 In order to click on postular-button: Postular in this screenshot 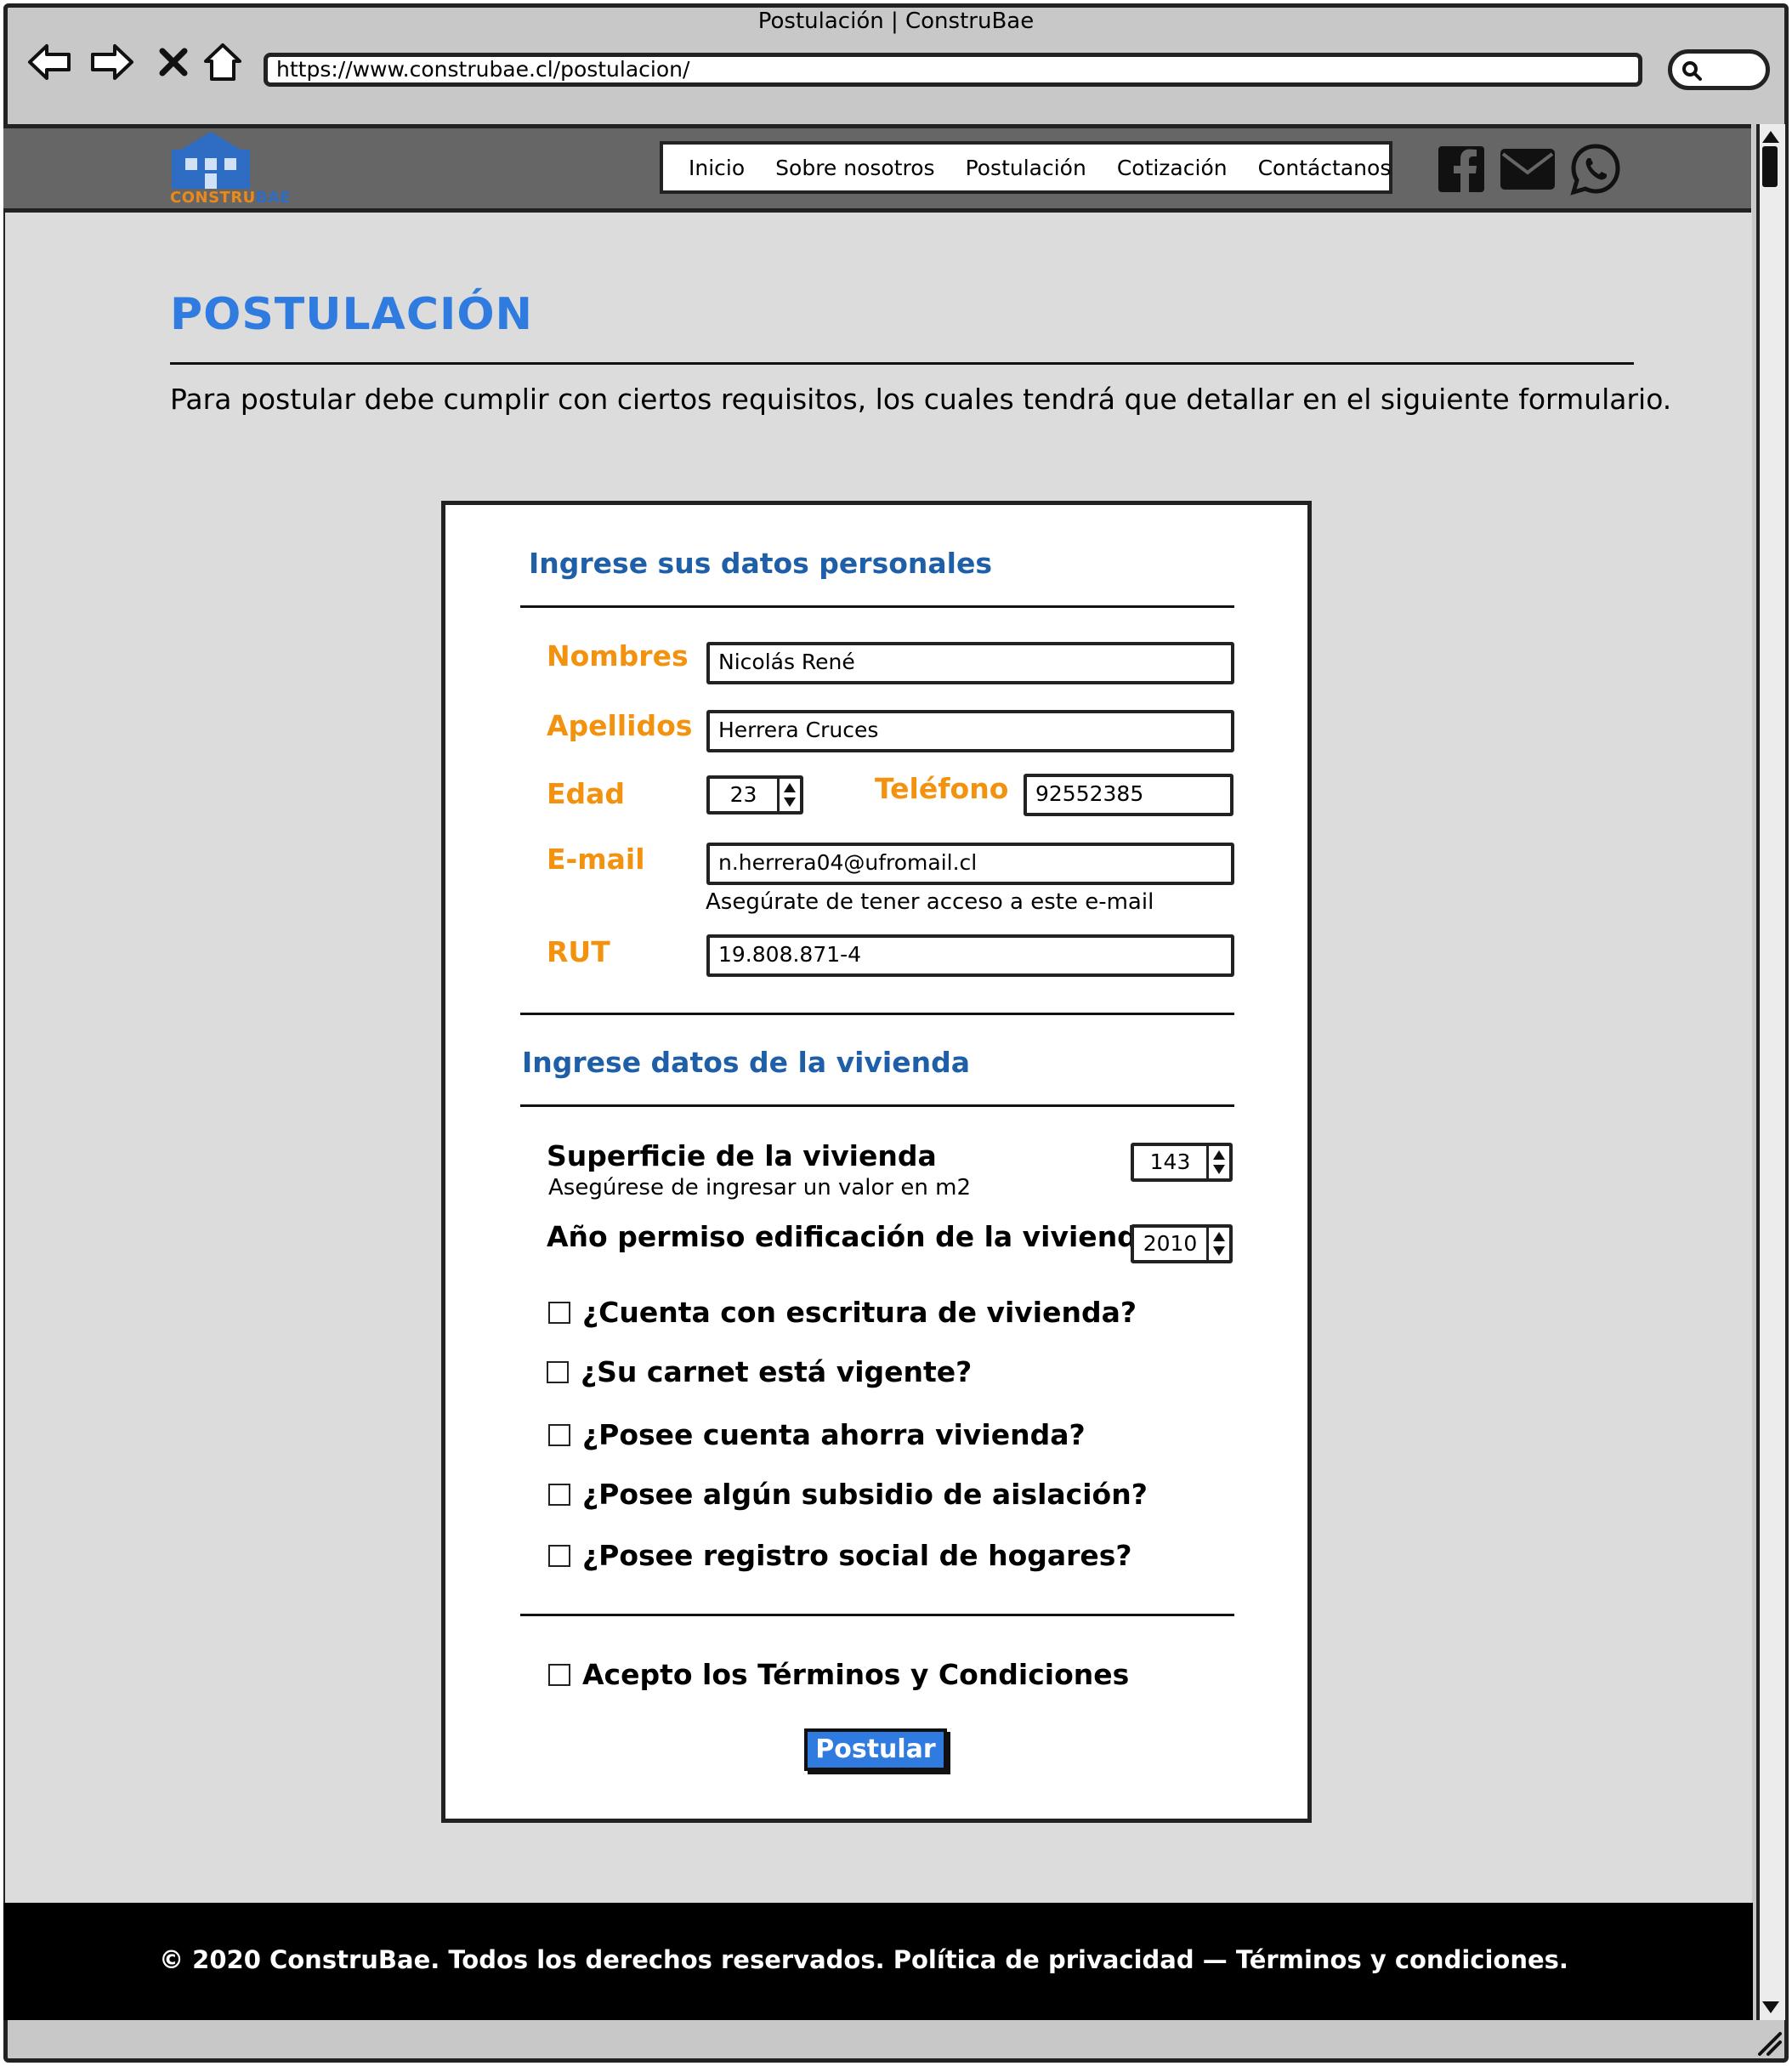, I will do `click(876, 1750)`.